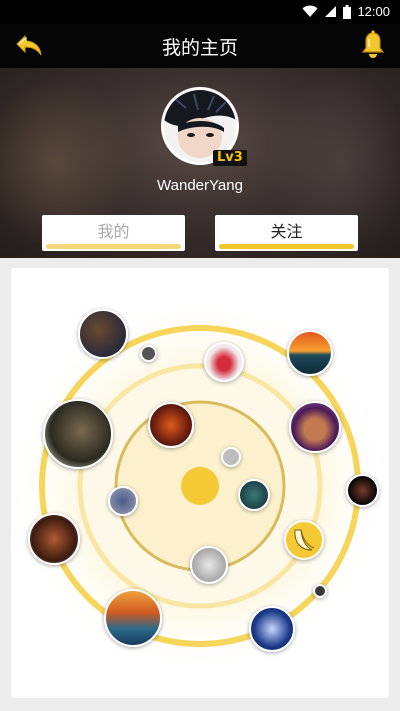 This screenshot has width=400, height=711. Describe the element at coordinates (133, 618) in the screenshot. I see `bubble-sailing-ships` at that location.